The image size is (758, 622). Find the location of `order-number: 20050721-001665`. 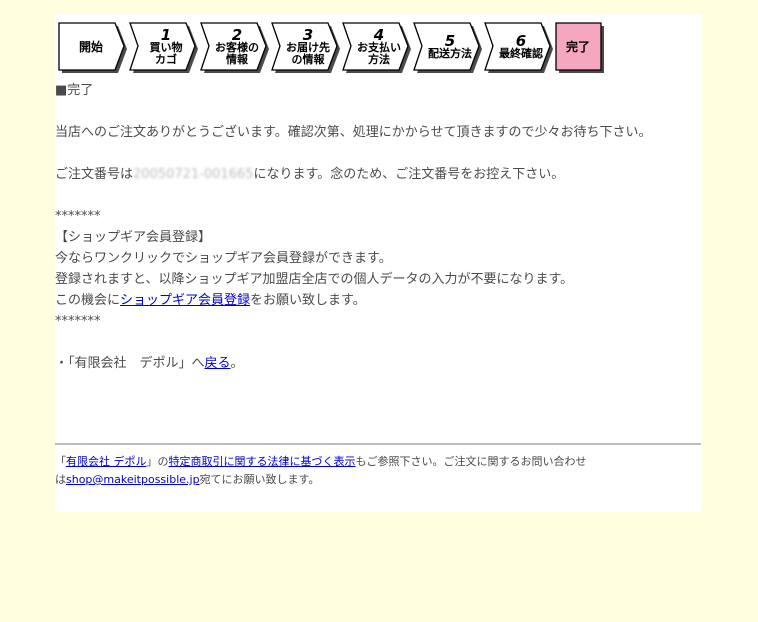

order-number: 20050721-001665 is located at coordinates (193, 174).